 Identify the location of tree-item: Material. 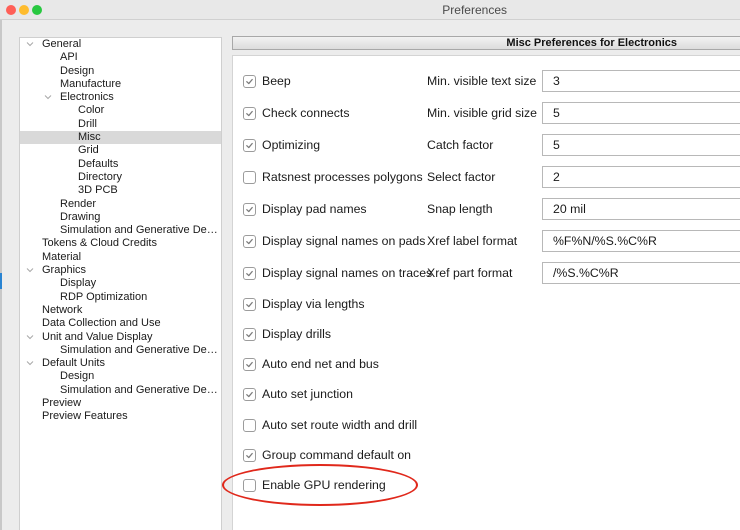
(120, 257).